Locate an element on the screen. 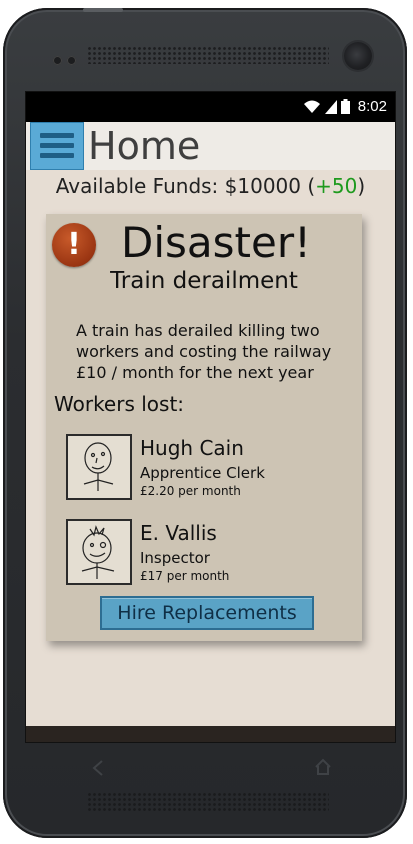 This screenshot has height=844, width=413. hire-replacements-button: Hire Replacements is located at coordinates (207, 613).